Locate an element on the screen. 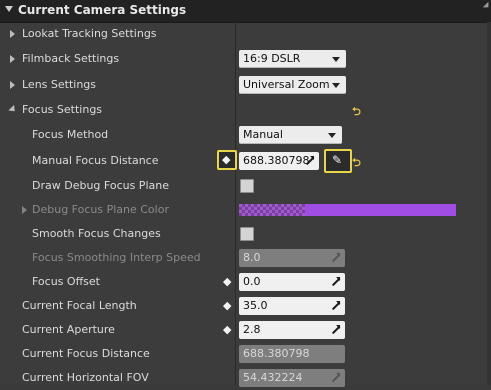 This screenshot has height=390, width=491. row-label: Smooth Focus Changes is located at coordinates (96, 233).